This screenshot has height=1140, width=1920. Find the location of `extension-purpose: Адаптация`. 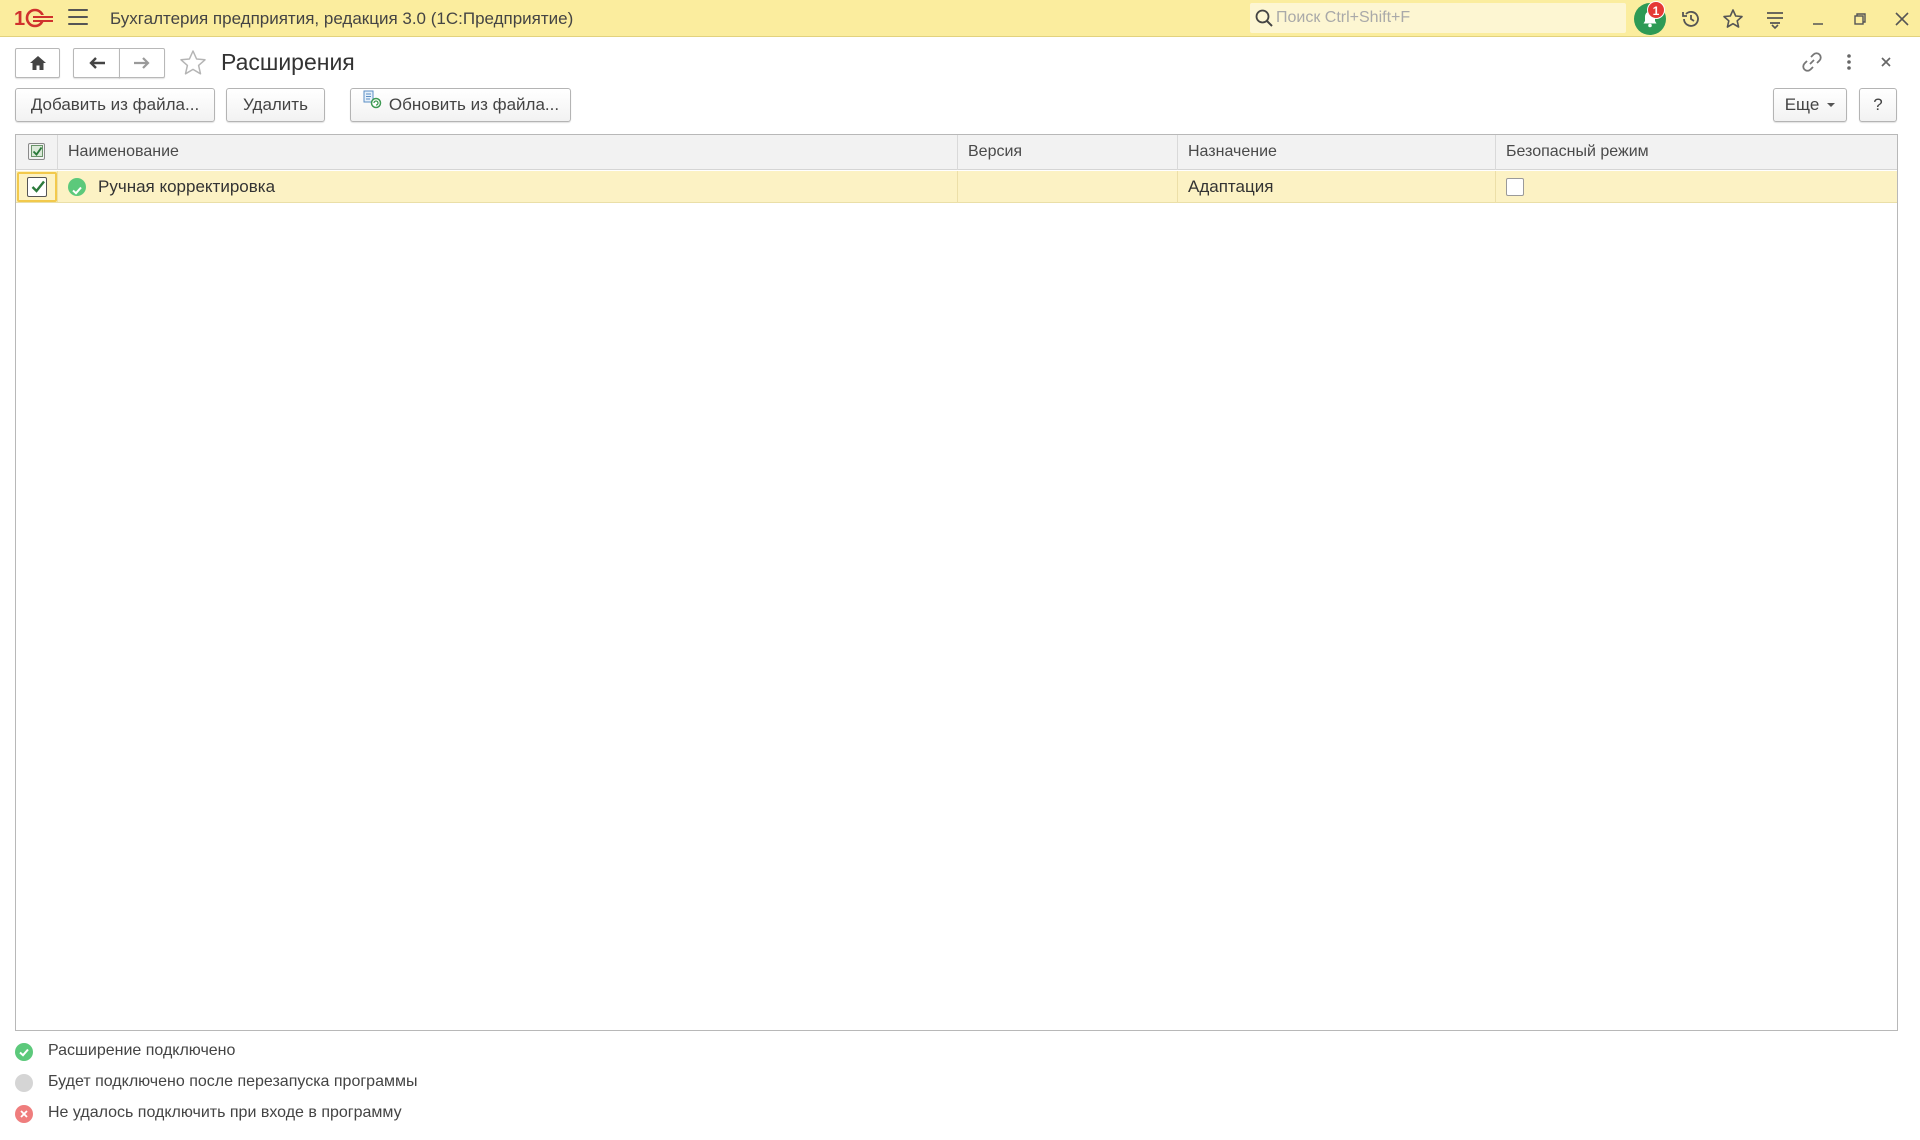

extension-purpose: Адаптация is located at coordinates (1231, 186).